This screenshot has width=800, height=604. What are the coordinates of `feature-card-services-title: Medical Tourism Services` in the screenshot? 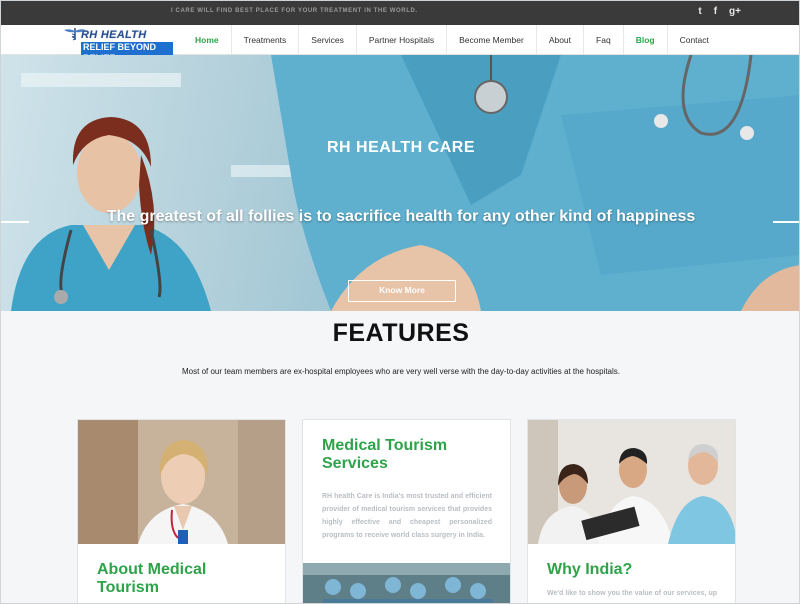 It's located at (385, 454).